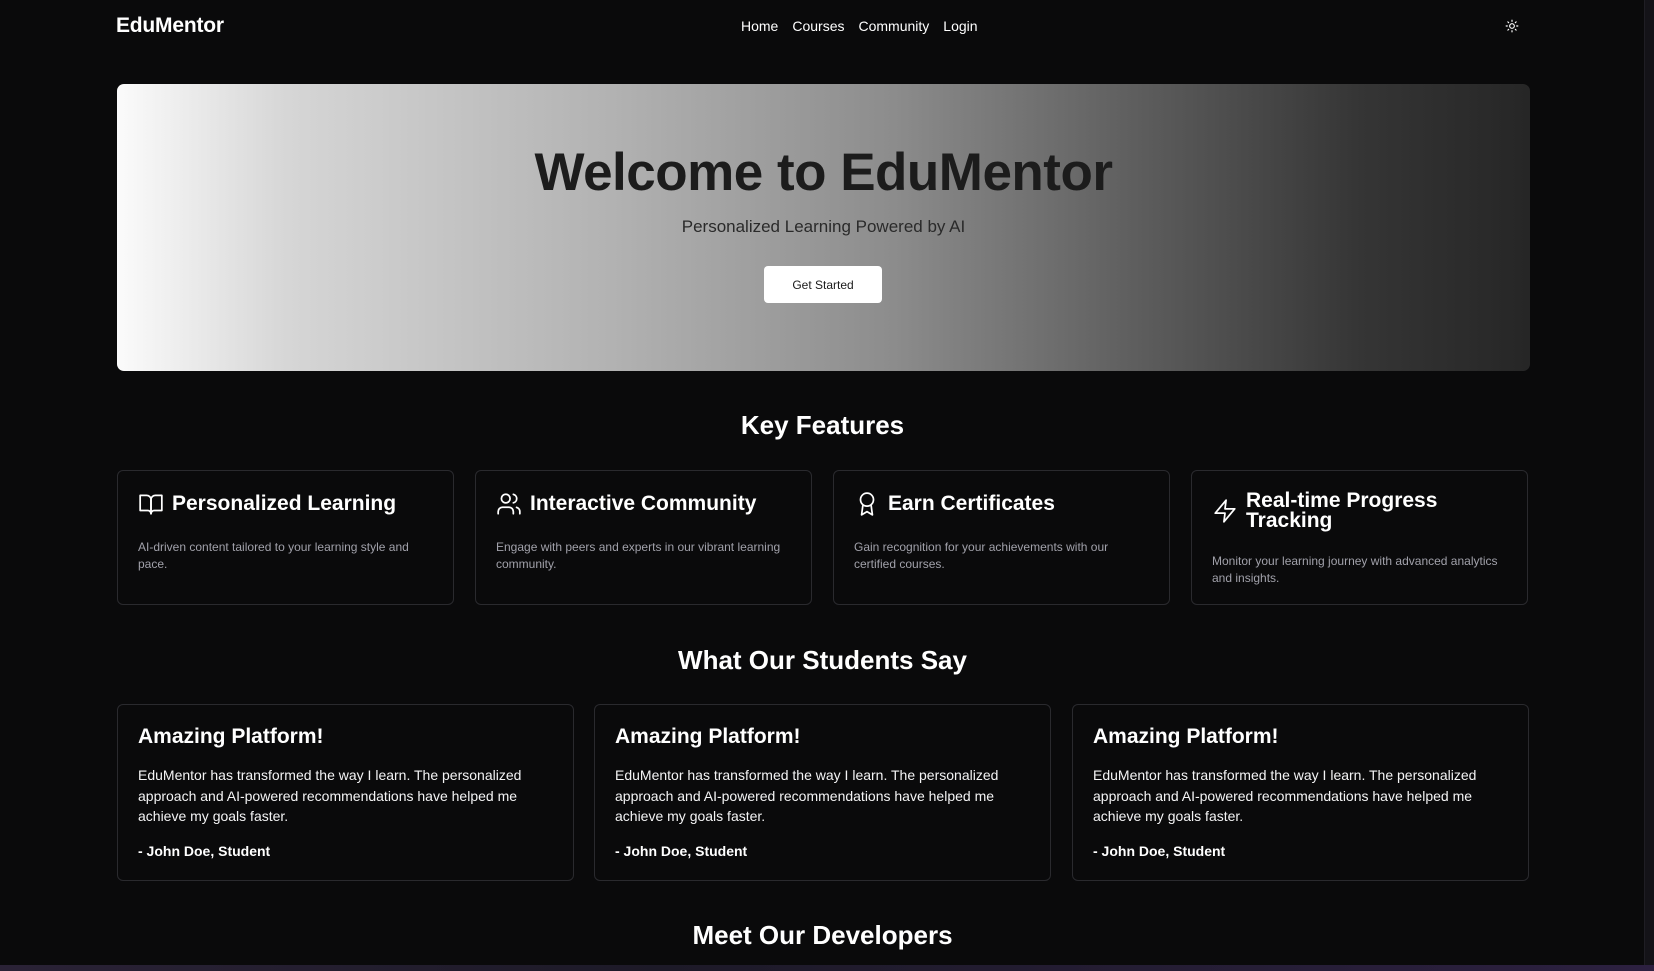 The height and width of the screenshot is (971, 1654). Describe the element at coordinates (151, 504) in the screenshot. I see `book-open-icon` at that location.